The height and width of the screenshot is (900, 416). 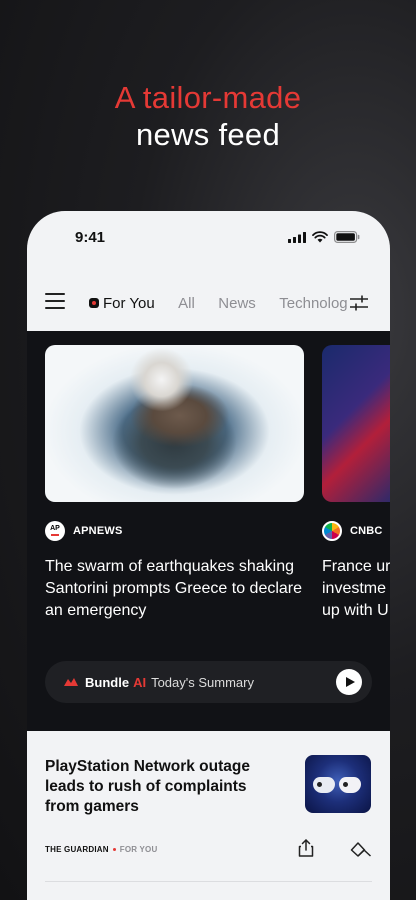 I want to click on tab-label: All, so click(x=186, y=303).